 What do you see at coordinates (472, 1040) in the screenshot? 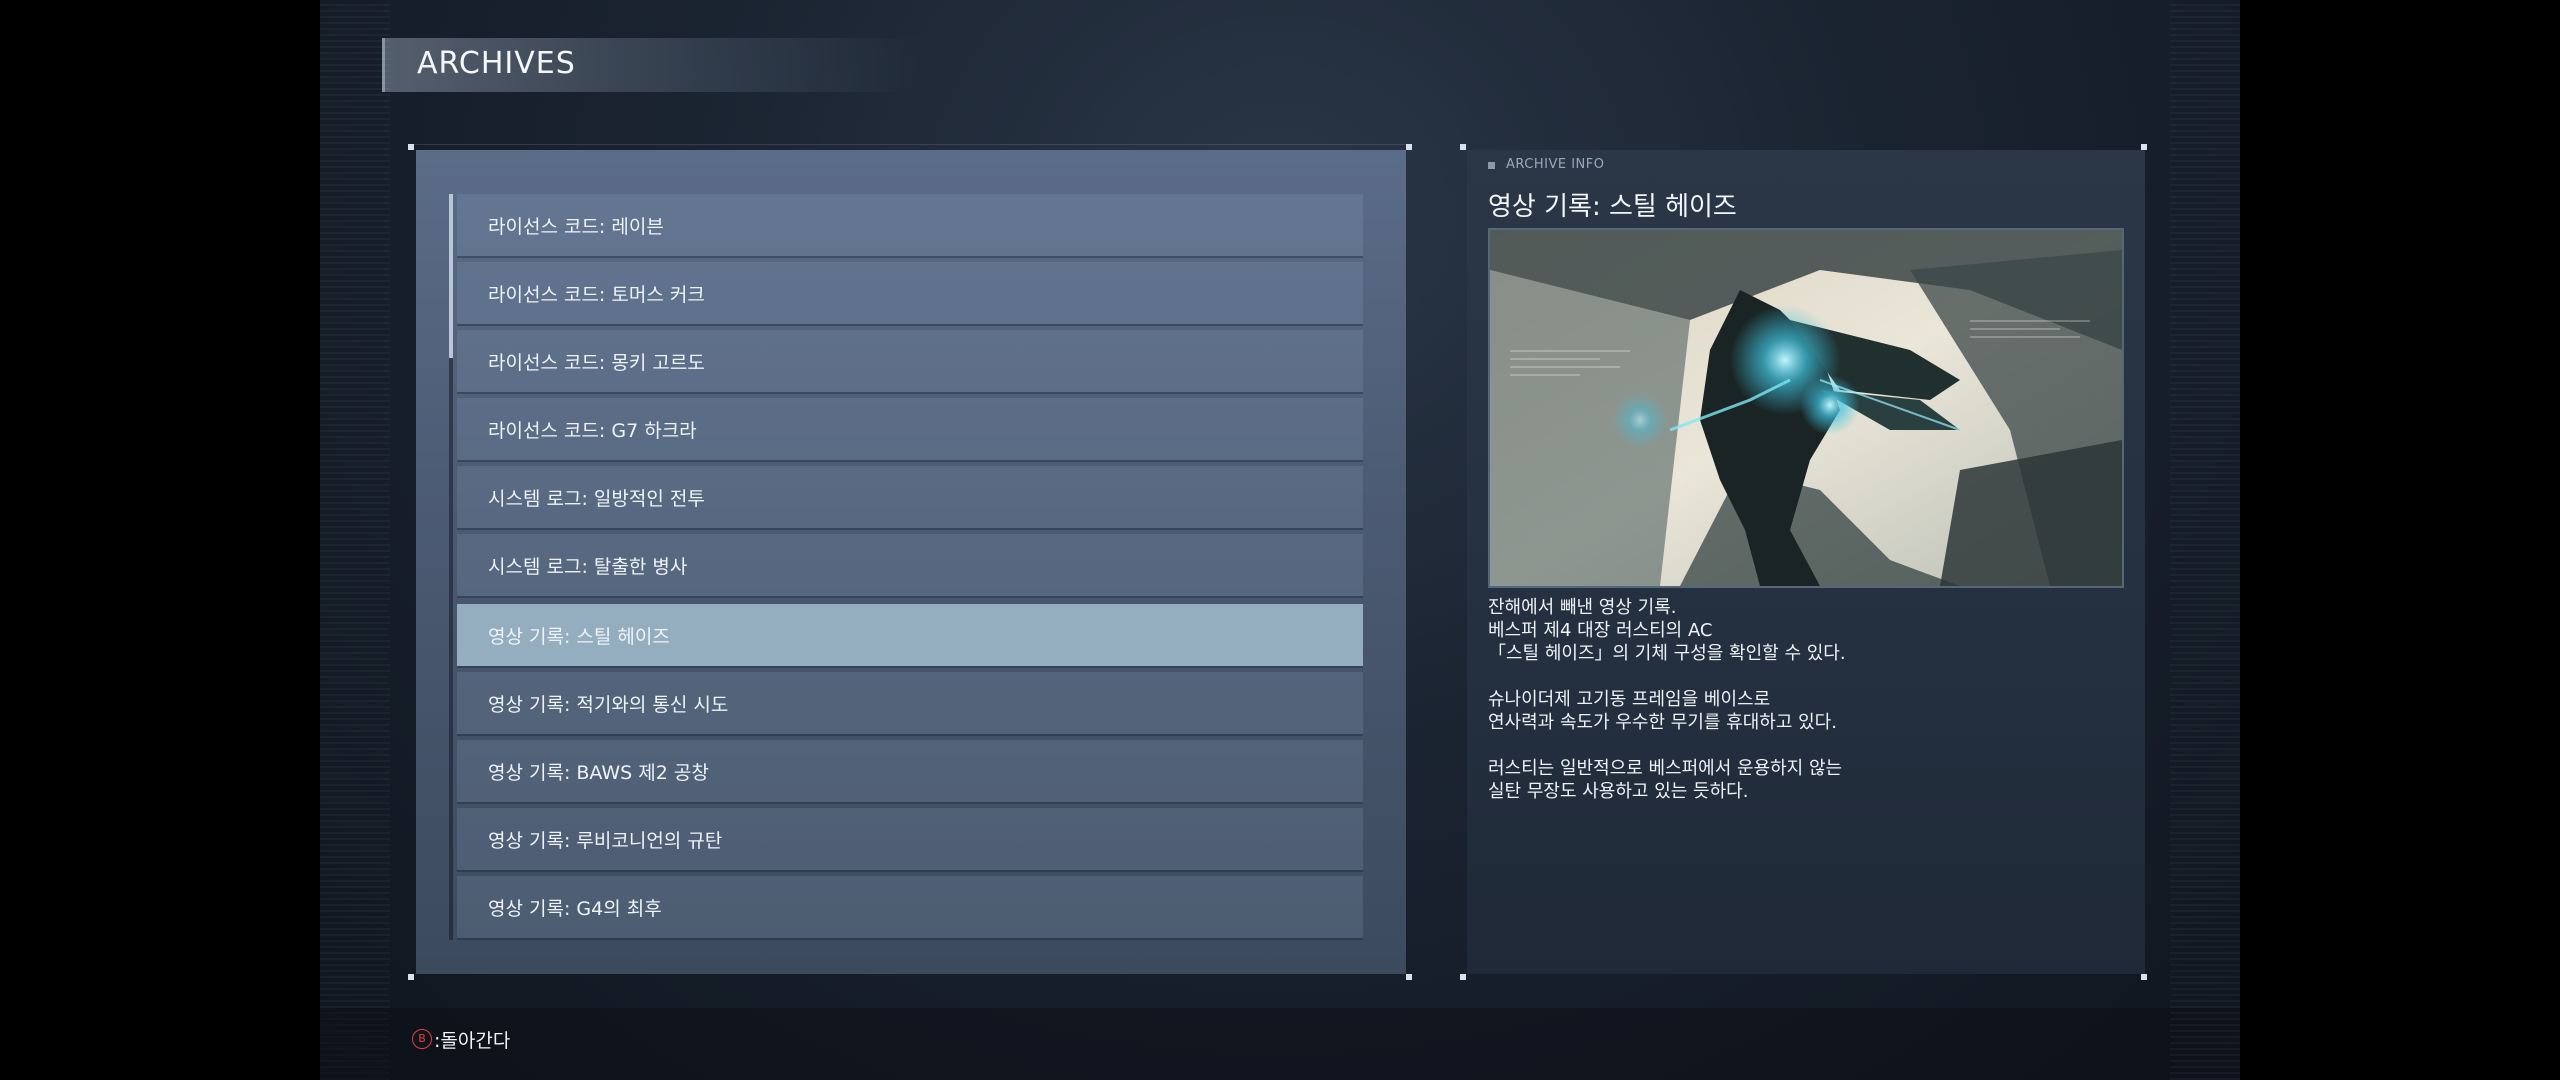
I see `back-label: :돌아간다` at bounding box center [472, 1040].